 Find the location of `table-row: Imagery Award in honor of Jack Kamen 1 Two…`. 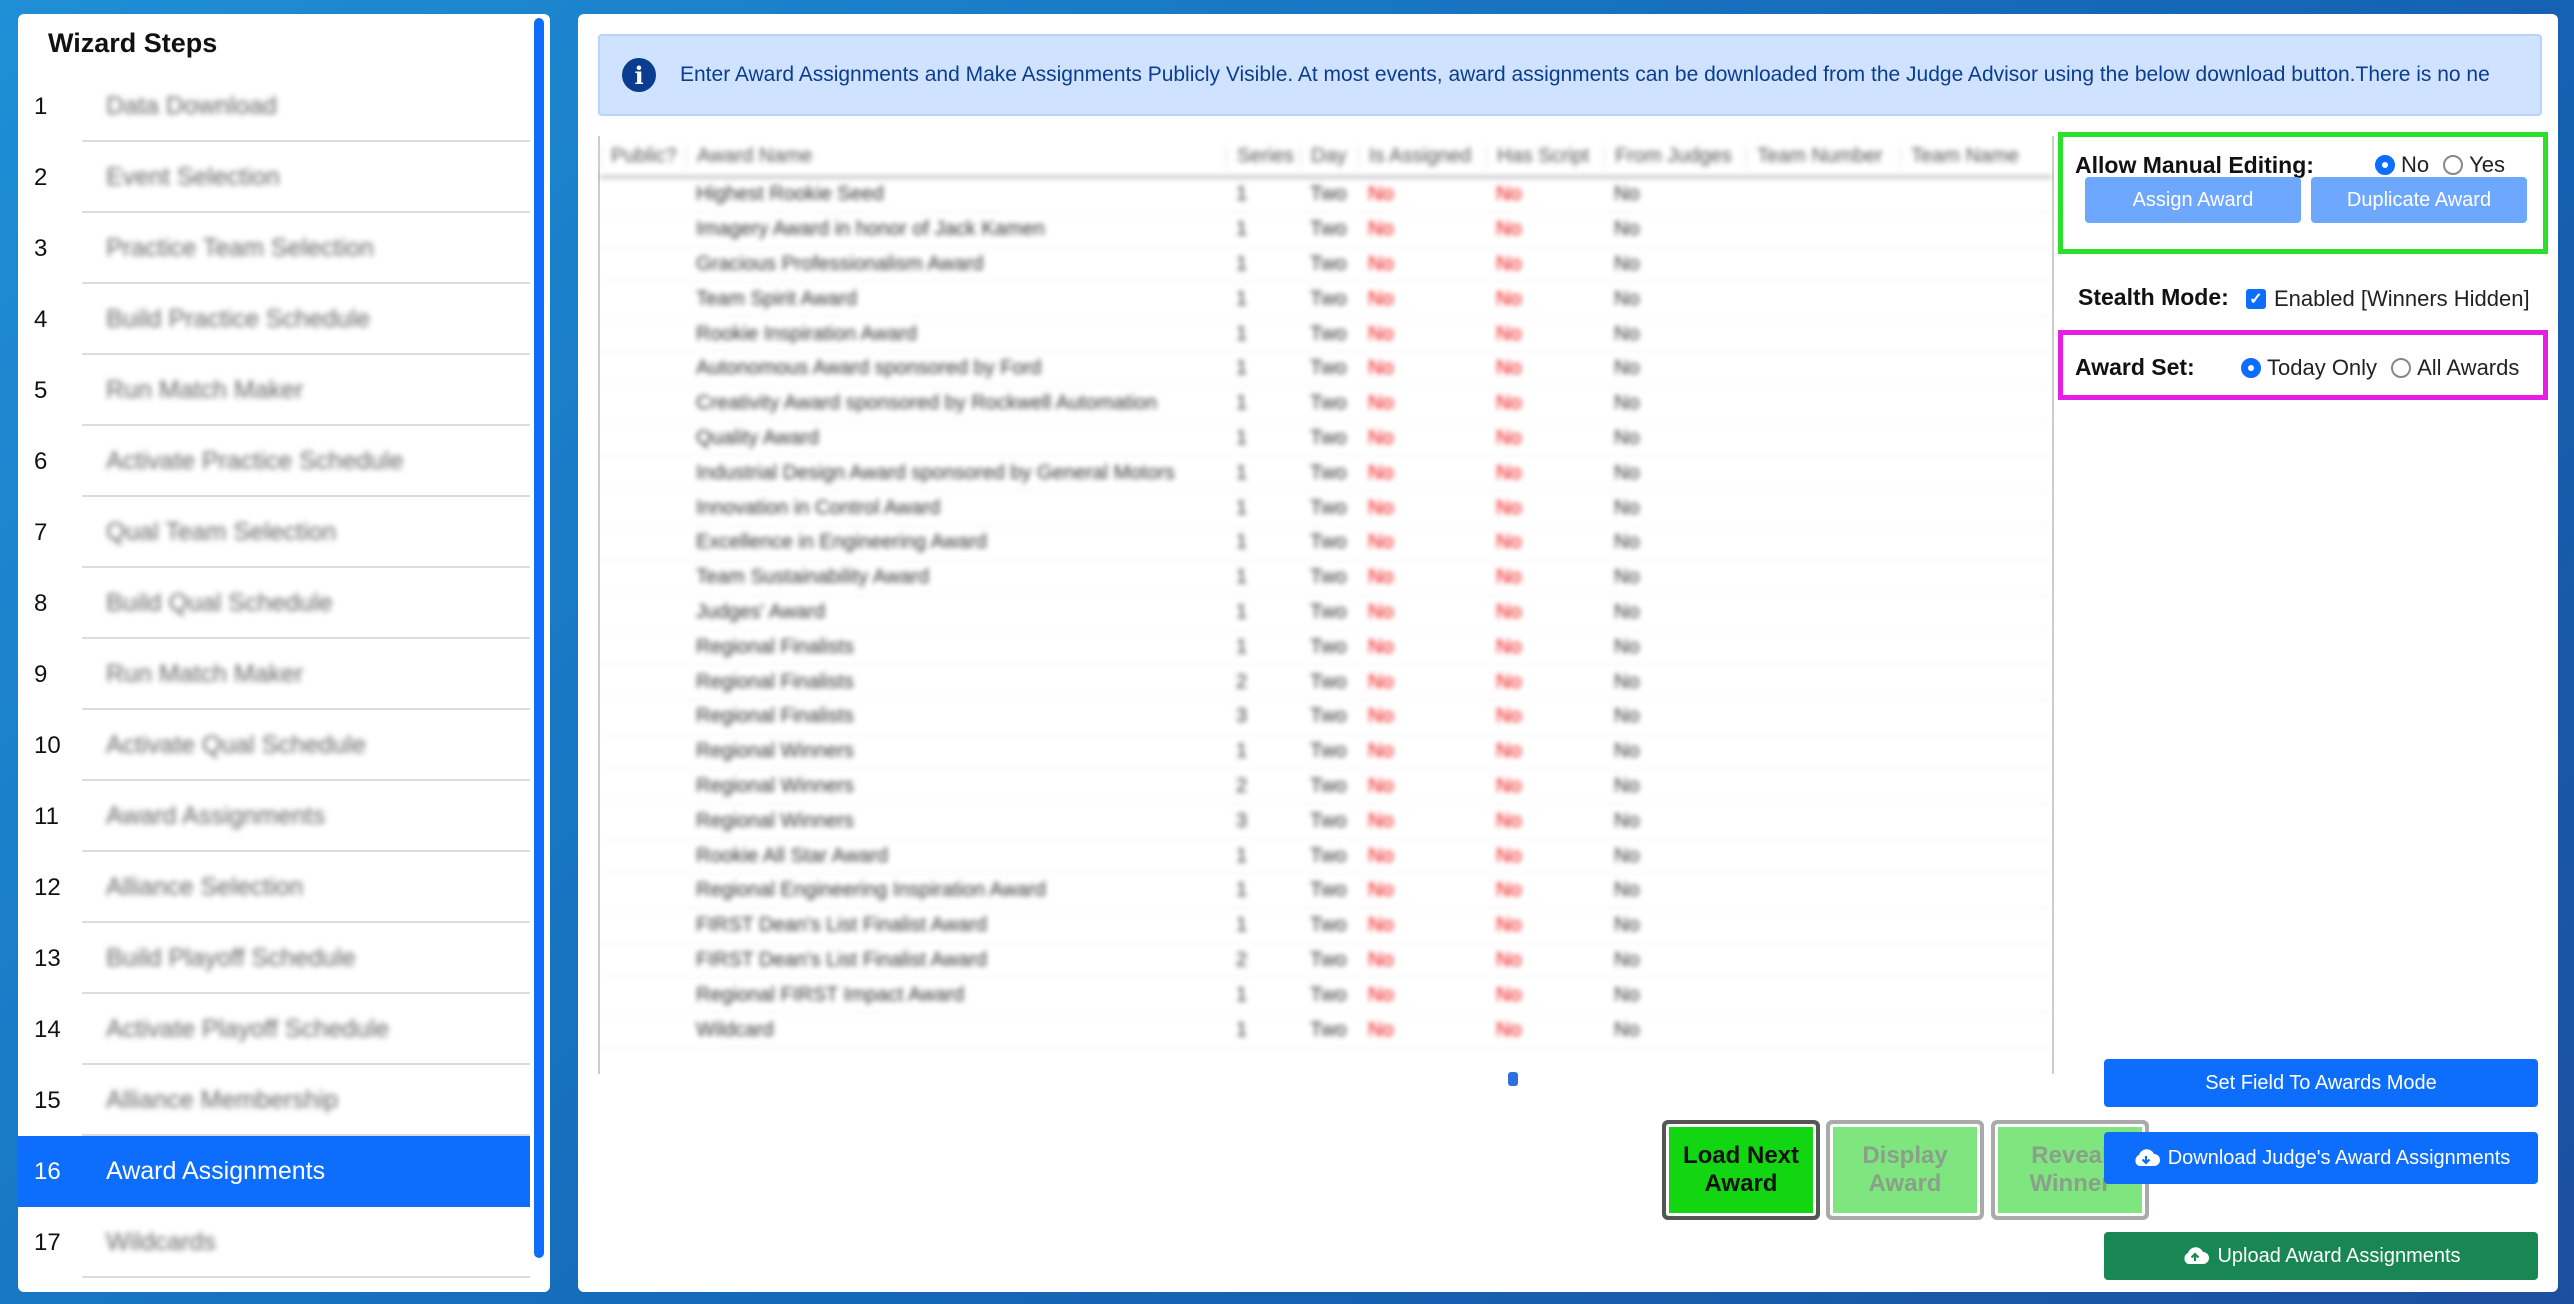

table-row: Imagery Award in honor of Jack Kamen 1 Two… is located at coordinates (1326, 230).